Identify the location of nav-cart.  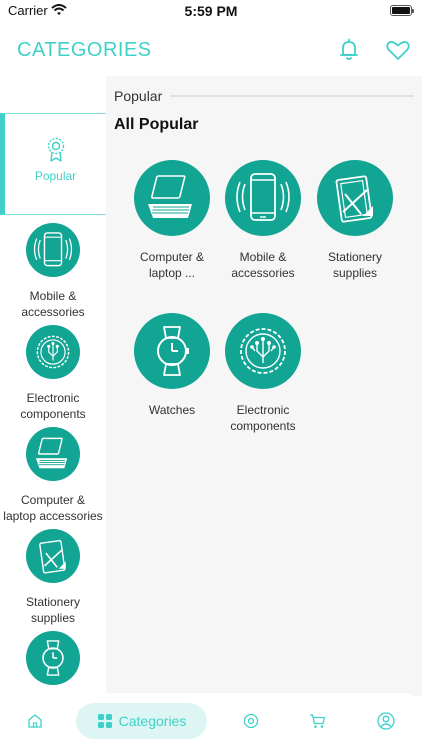
(317, 721).